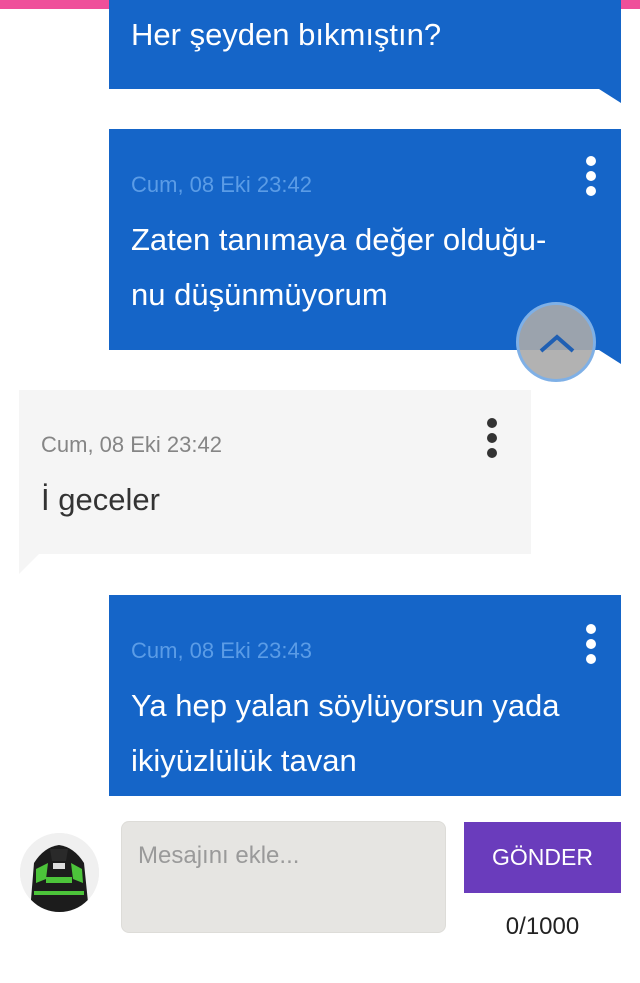 This screenshot has height=983, width=640. Describe the element at coordinates (345, 705) in the screenshot. I see `message-text: Ya hep yalan söylüyorsun yada` at that location.